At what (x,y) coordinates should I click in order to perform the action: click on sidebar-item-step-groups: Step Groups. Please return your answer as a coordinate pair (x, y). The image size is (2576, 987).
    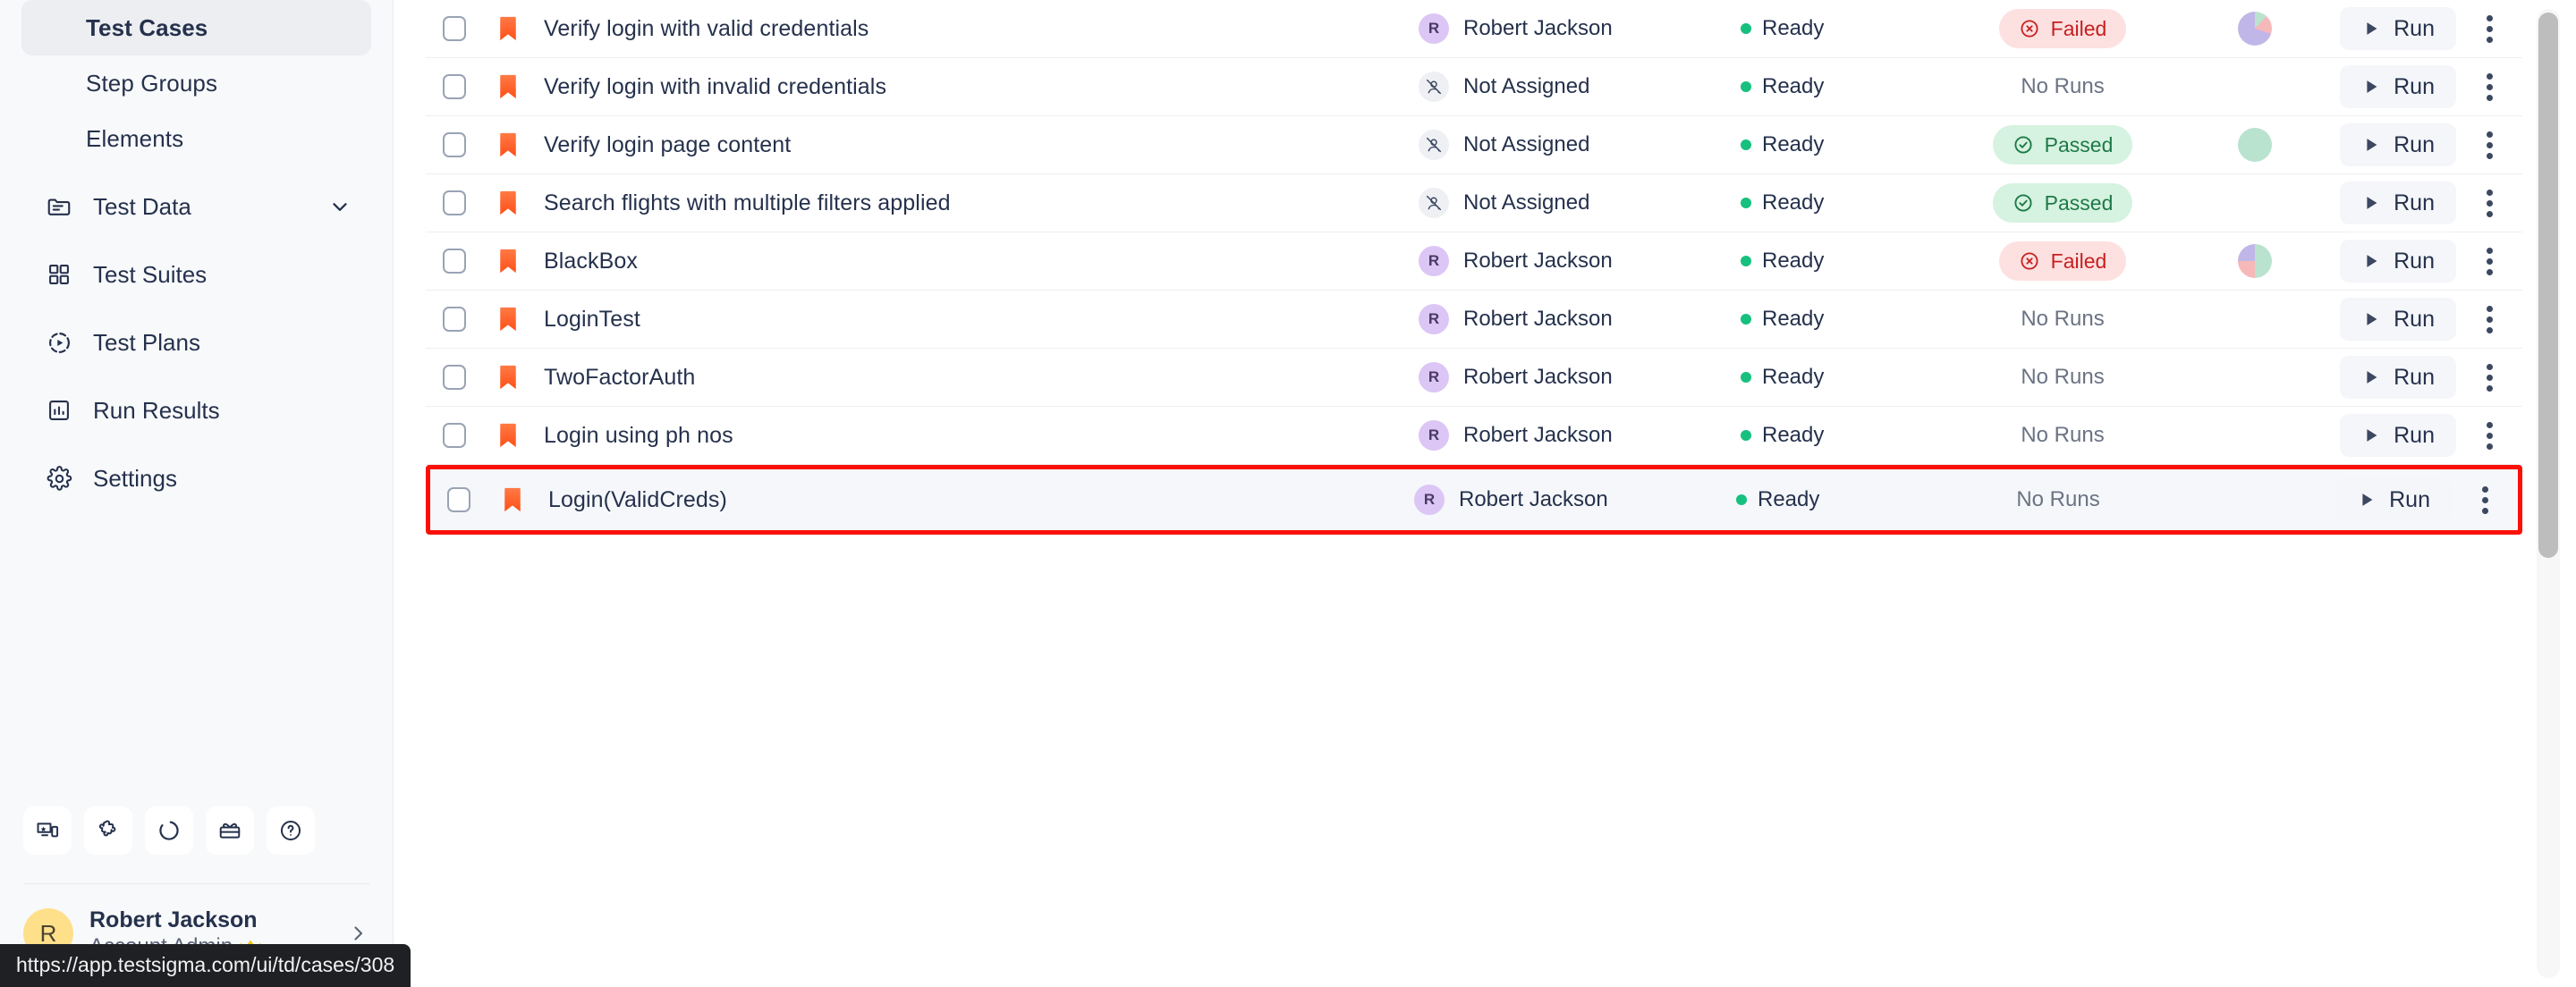
    Looking at the image, I should click on (196, 83).